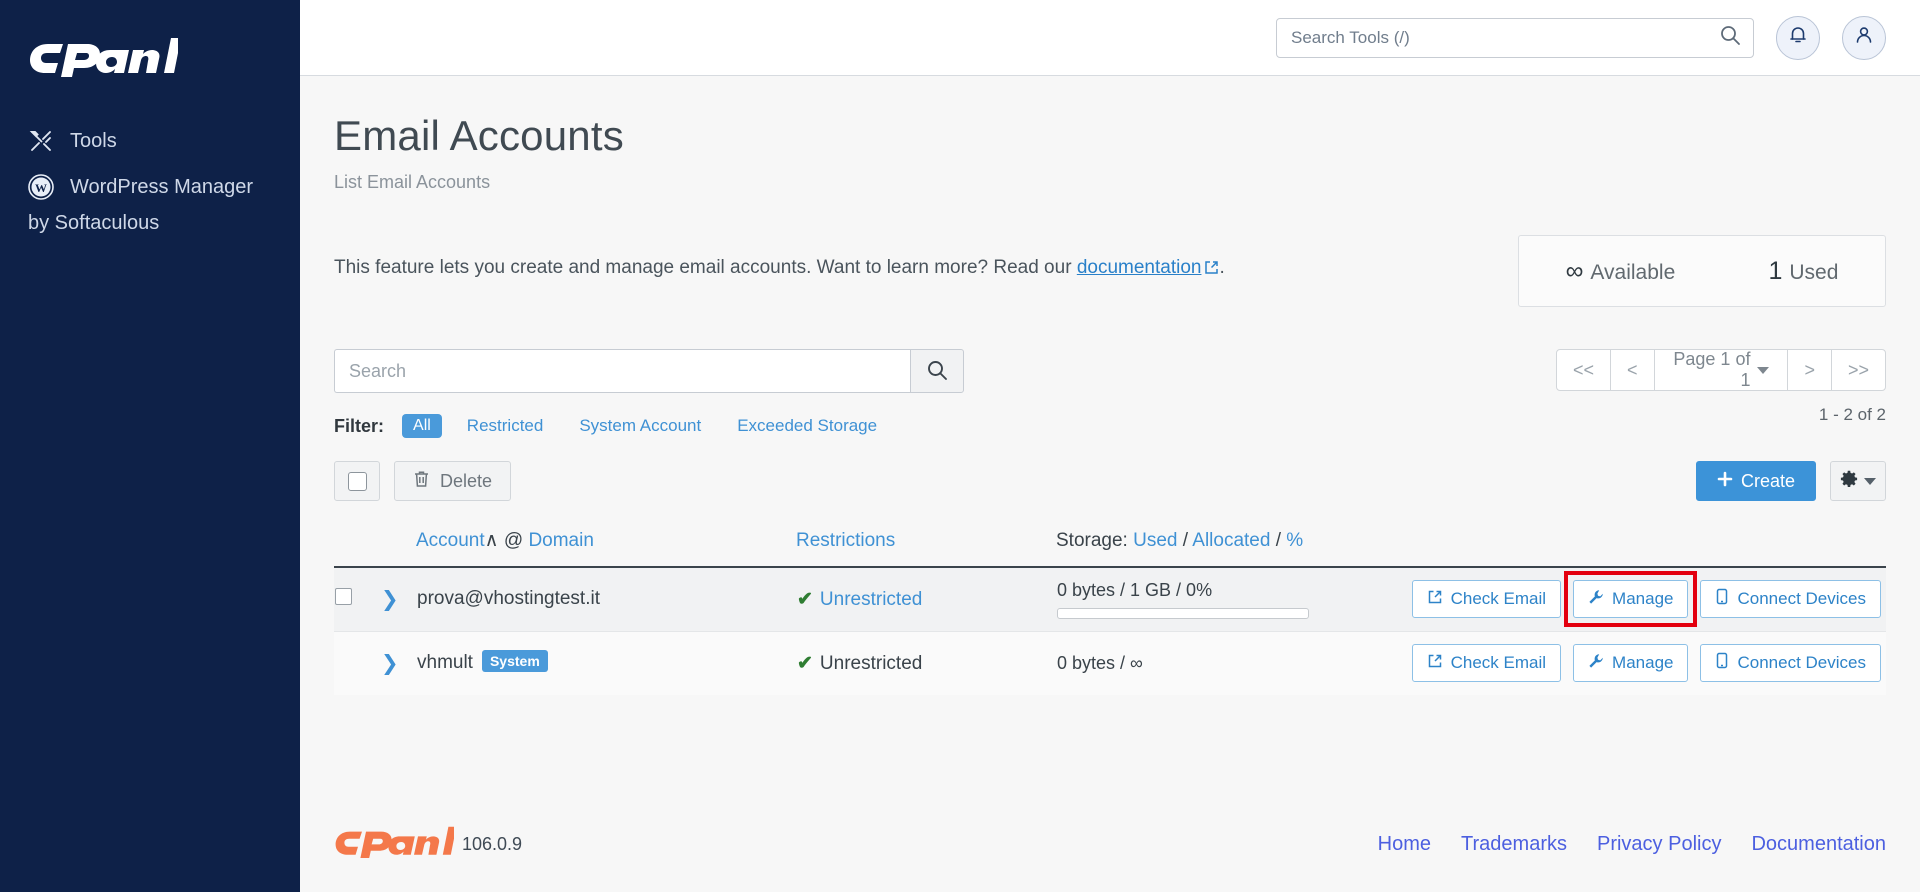 The width and height of the screenshot is (1920, 892). I want to click on pagination-area: << < Page 1 of 1 > >> 1 - 2 of 2, so click(1721, 387).